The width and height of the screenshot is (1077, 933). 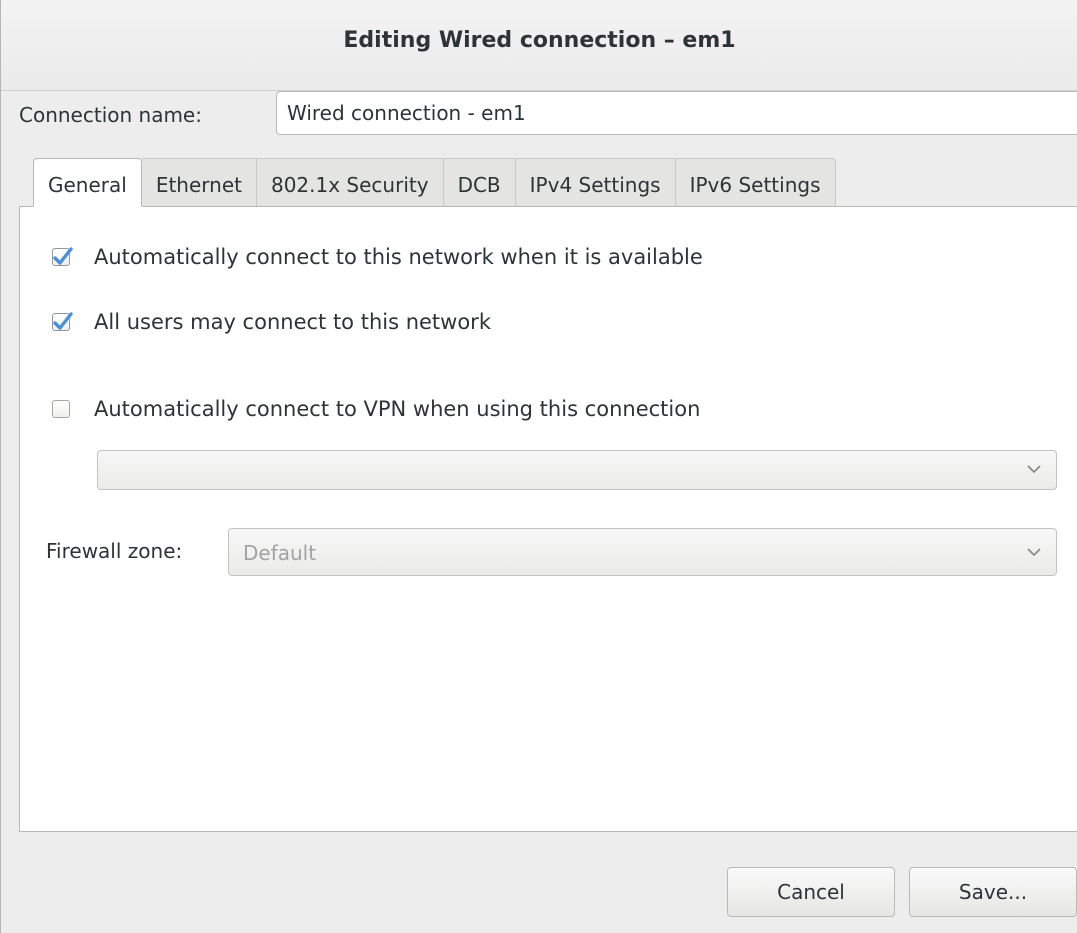 What do you see at coordinates (199, 182) in the screenshot?
I see `tab-ethernet: Ethernet` at bounding box center [199, 182].